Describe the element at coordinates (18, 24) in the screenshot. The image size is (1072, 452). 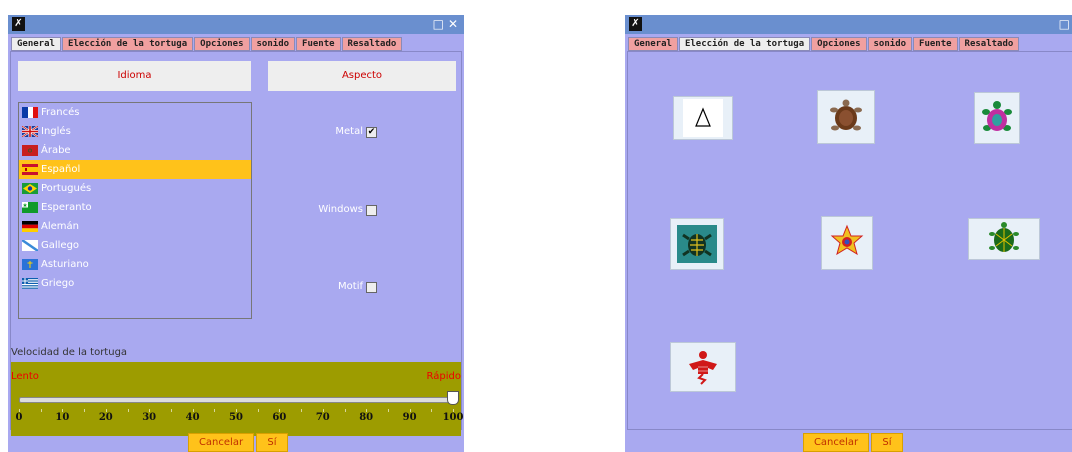
I see `app-logo-icon: ✗` at that location.